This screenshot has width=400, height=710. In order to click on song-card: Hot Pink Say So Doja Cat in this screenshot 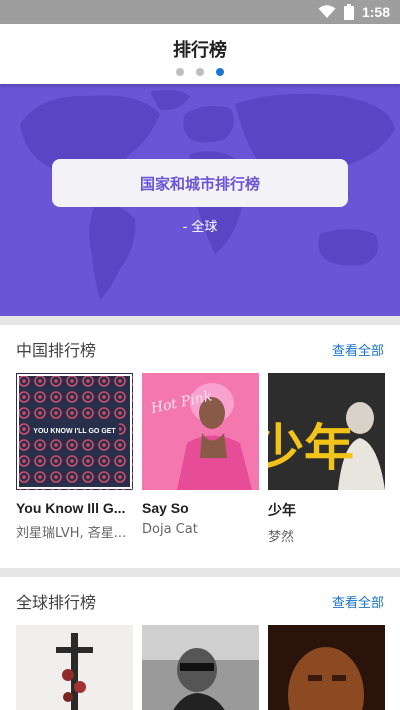, I will do `click(200, 459)`.